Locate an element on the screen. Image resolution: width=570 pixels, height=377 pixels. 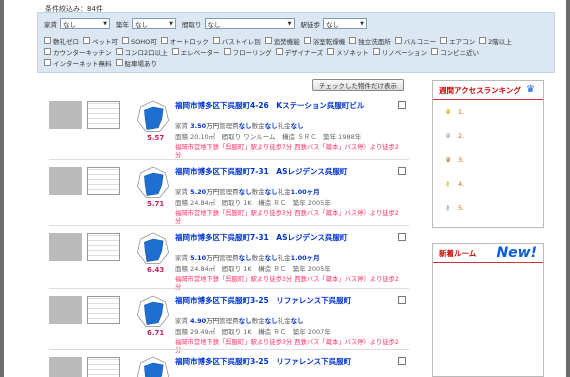
show-checked-button: チェックした物件だけ表示 is located at coordinates (358, 85).